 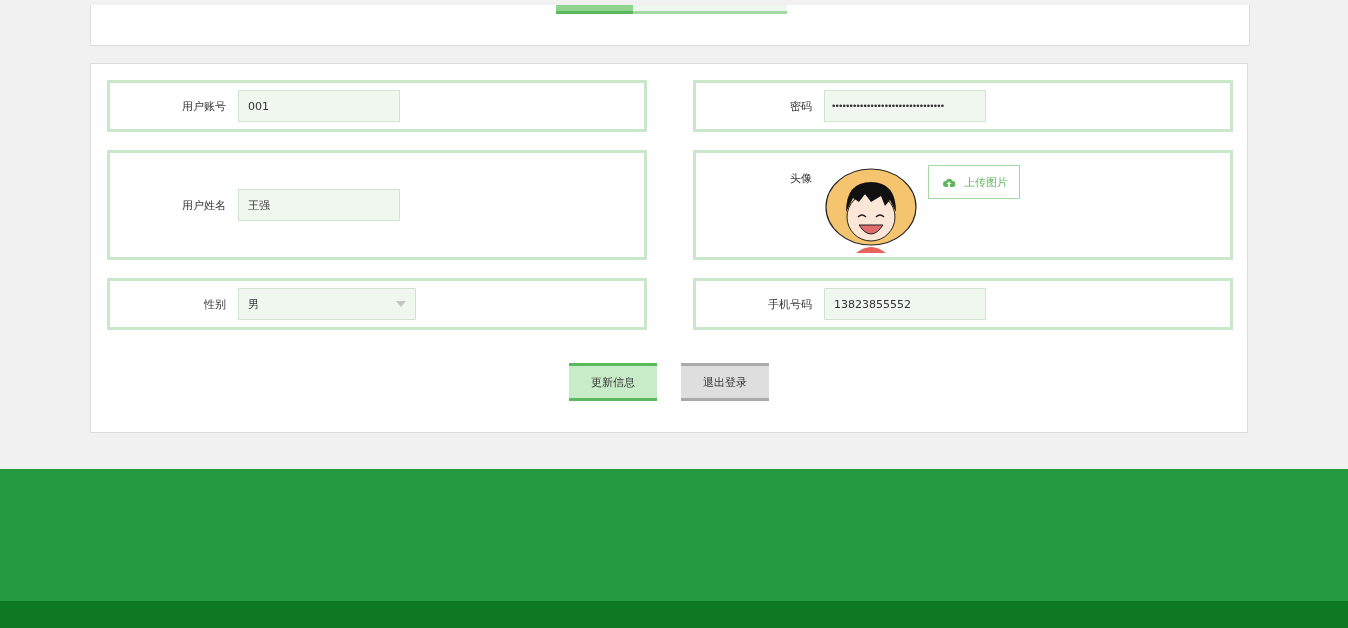 What do you see at coordinates (800, 106) in the screenshot?
I see `field-label: 密码` at bounding box center [800, 106].